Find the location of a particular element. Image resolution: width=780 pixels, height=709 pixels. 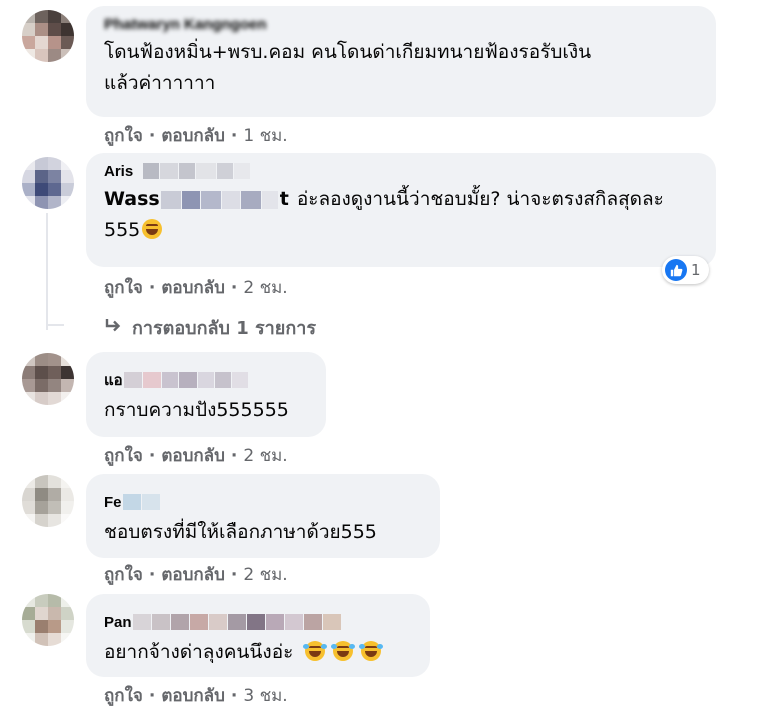

comment-text-content: อยากจ้างด่าลุงคนนึงอ่ะ is located at coordinates (199, 652).